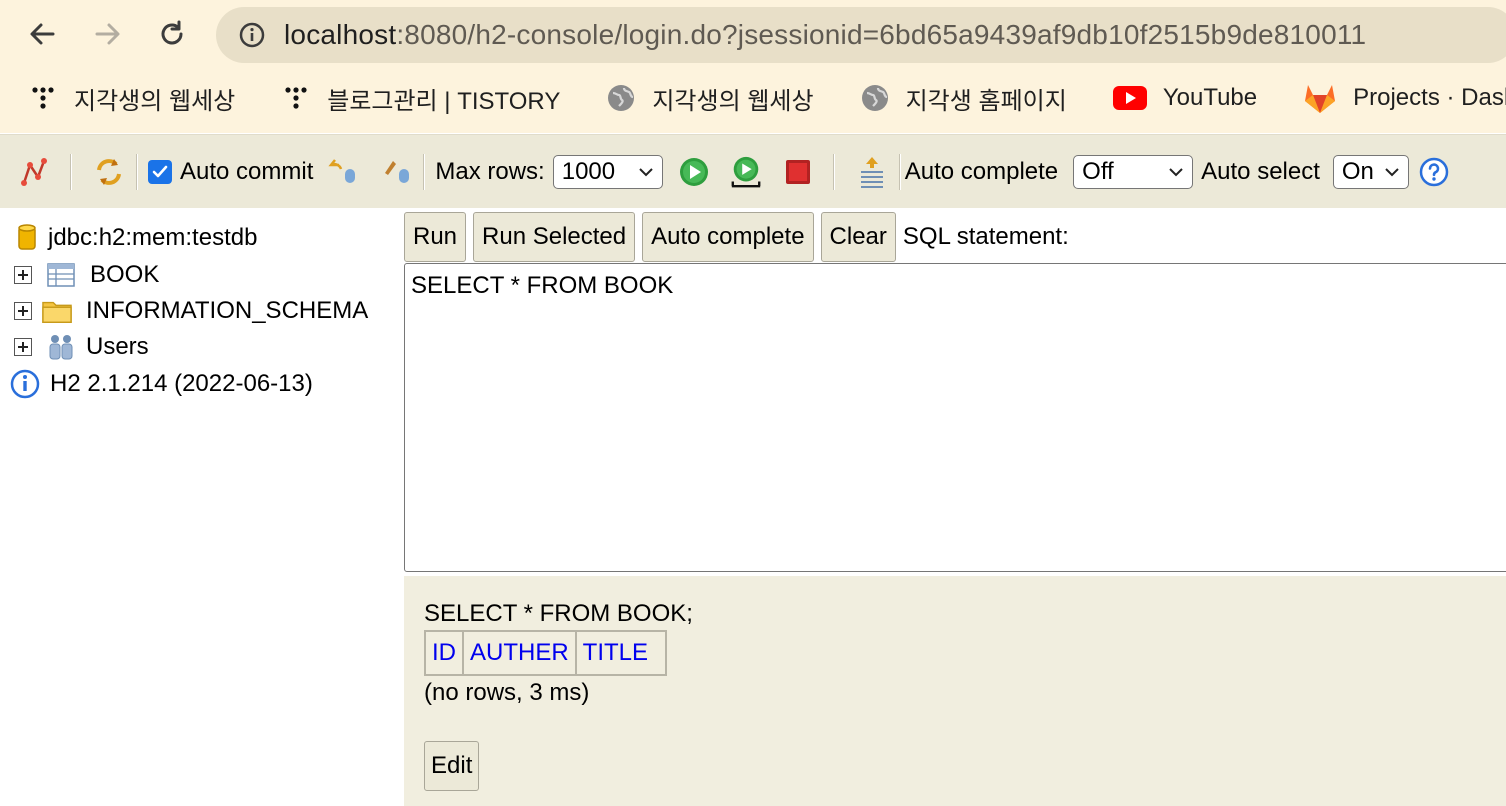 This screenshot has height=806, width=1506. Describe the element at coordinates (25, 384) in the screenshot. I see `info-icon` at that location.